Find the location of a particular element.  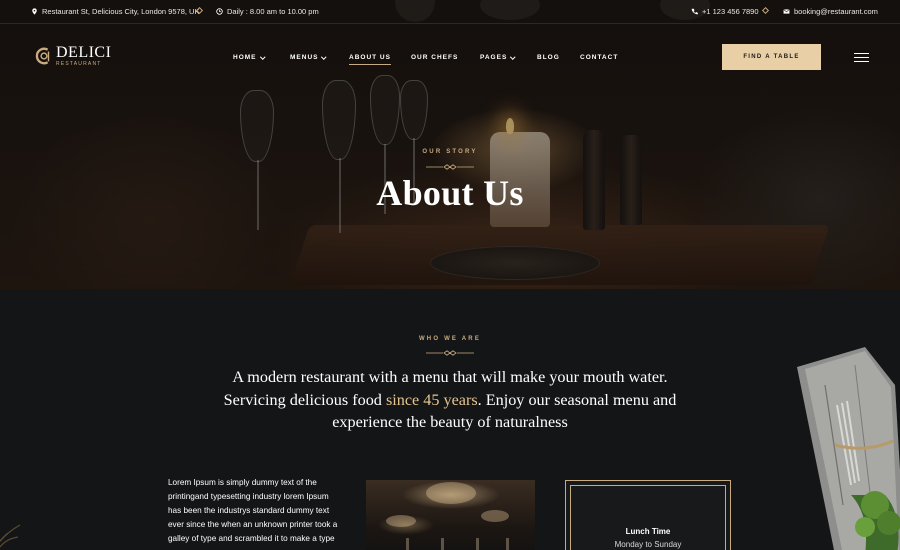

section-eyebrow: WHO WE ARE is located at coordinates (450, 339).